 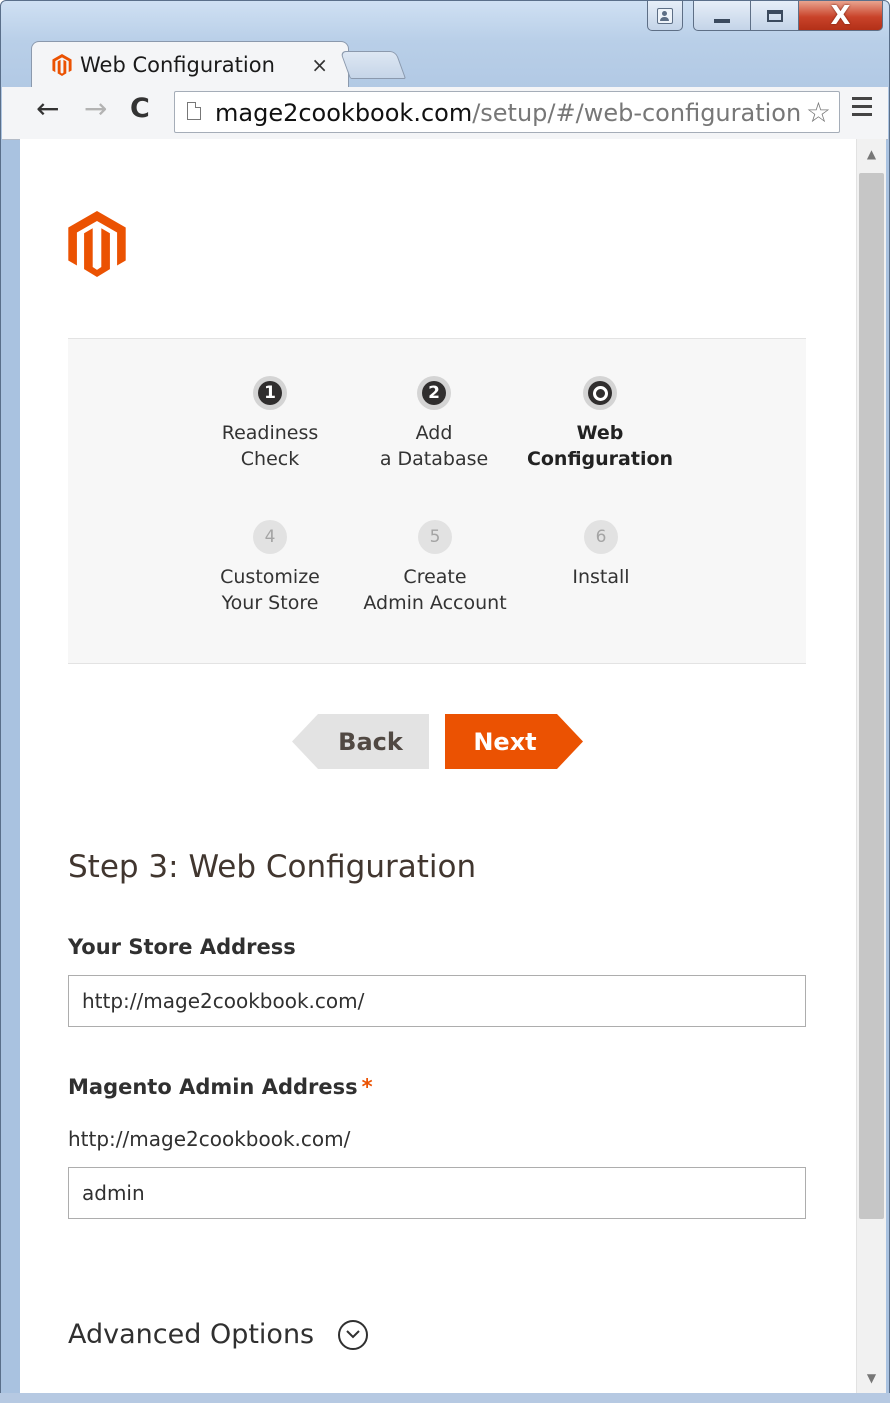 What do you see at coordinates (270, 577) in the screenshot?
I see `step-label: Customize` at bounding box center [270, 577].